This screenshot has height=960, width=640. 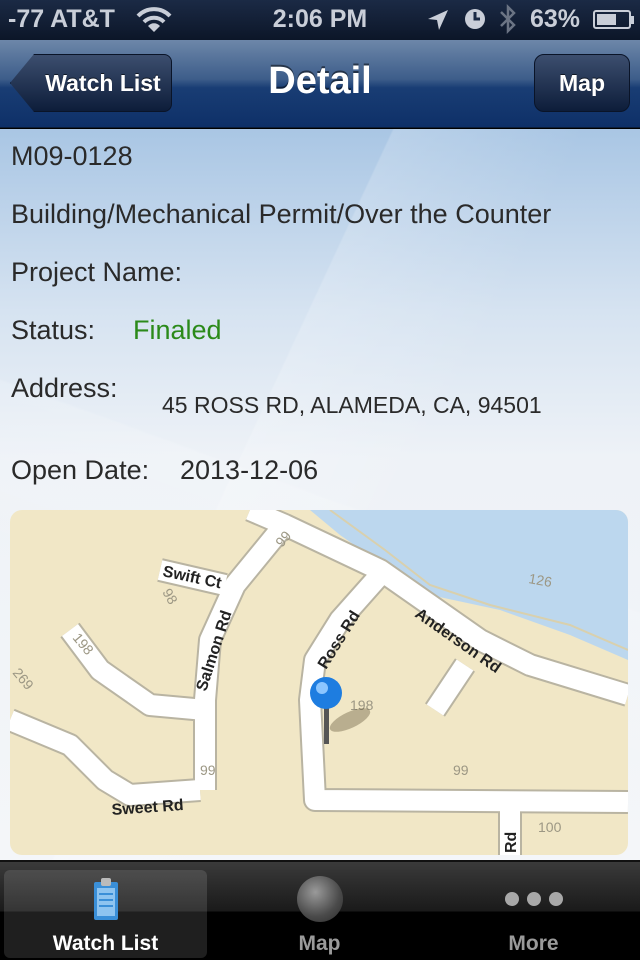 I want to click on road-sweet, so click(x=105, y=757).